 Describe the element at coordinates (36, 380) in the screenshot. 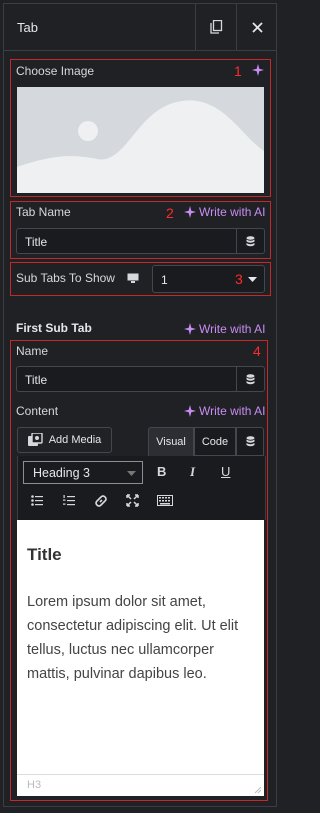

I see `sub-tab-name-value: Title` at that location.